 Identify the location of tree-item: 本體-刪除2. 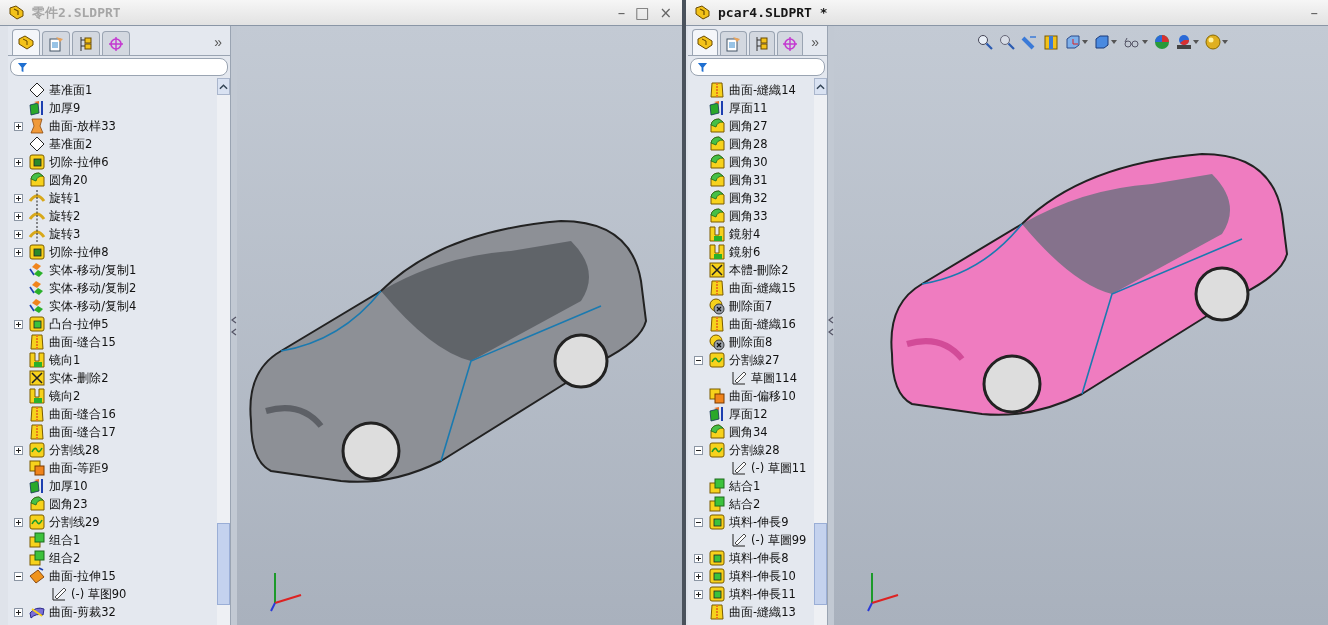
(759, 270).